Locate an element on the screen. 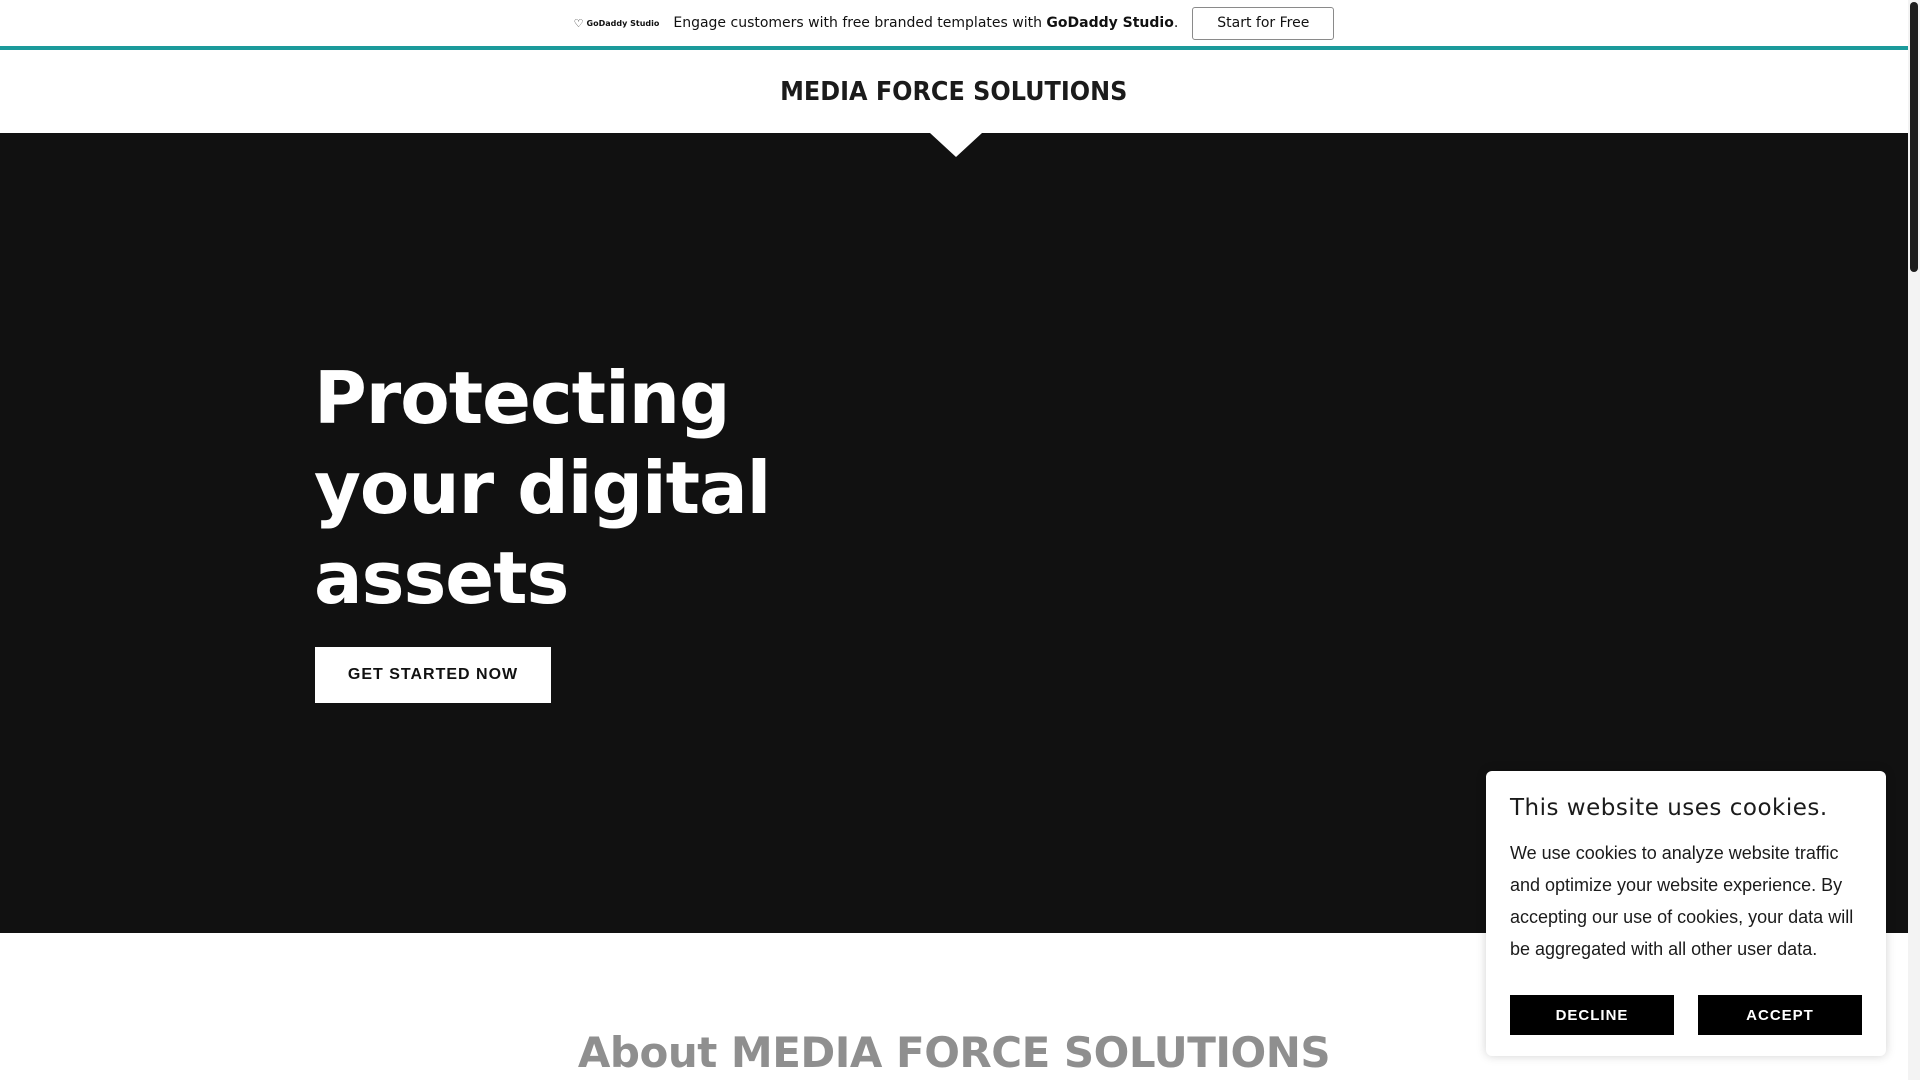 This screenshot has width=1920, height=1080. get-started-button: GET STARTED NOW is located at coordinates (433, 675).